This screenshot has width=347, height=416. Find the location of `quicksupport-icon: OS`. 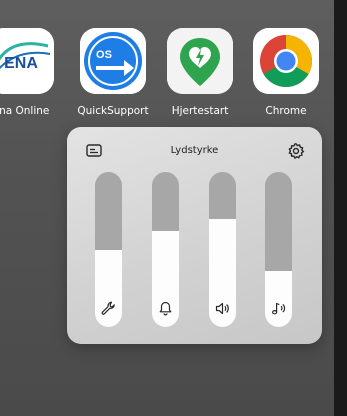

quicksupport-icon: OS is located at coordinates (113, 61).